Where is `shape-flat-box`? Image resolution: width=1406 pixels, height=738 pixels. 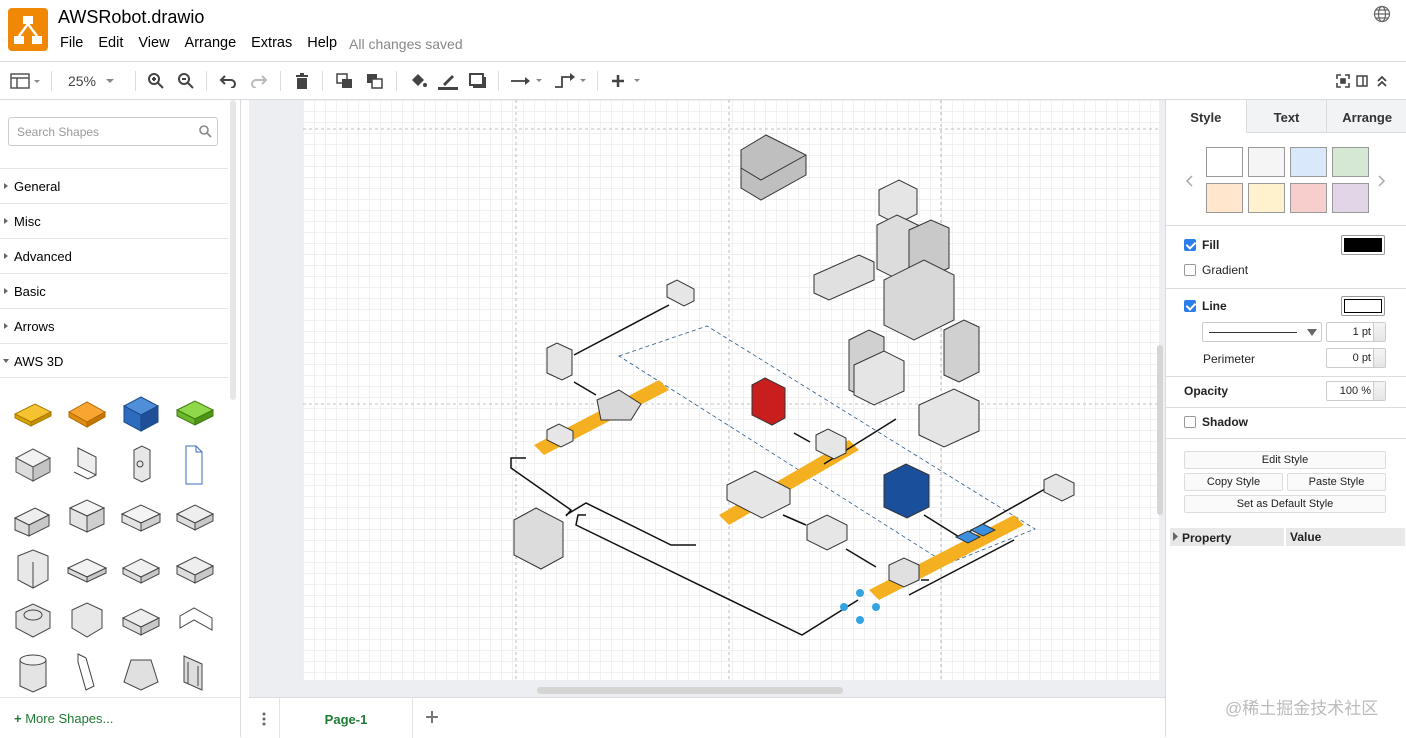 shape-flat-box is located at coordinates (141, 517).